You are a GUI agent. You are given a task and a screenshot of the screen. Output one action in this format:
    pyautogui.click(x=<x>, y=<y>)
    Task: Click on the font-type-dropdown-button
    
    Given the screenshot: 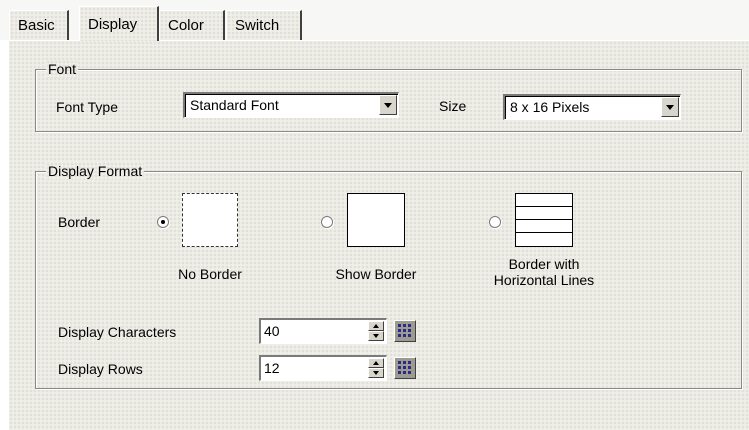 What is the action you would take?
    pyautogui.click(x=388, y=105)
    